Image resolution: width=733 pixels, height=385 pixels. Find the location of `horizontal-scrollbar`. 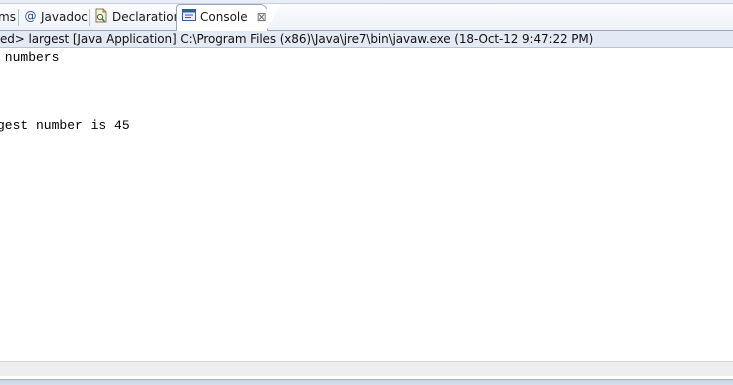

horizontal-scrollbar is located at coordinates (366, 368).